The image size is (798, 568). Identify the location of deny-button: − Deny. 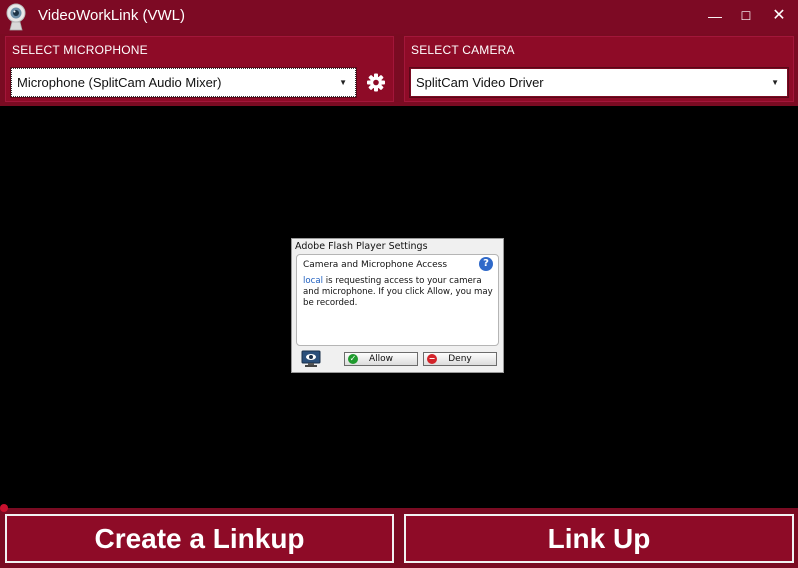
(460, 359).